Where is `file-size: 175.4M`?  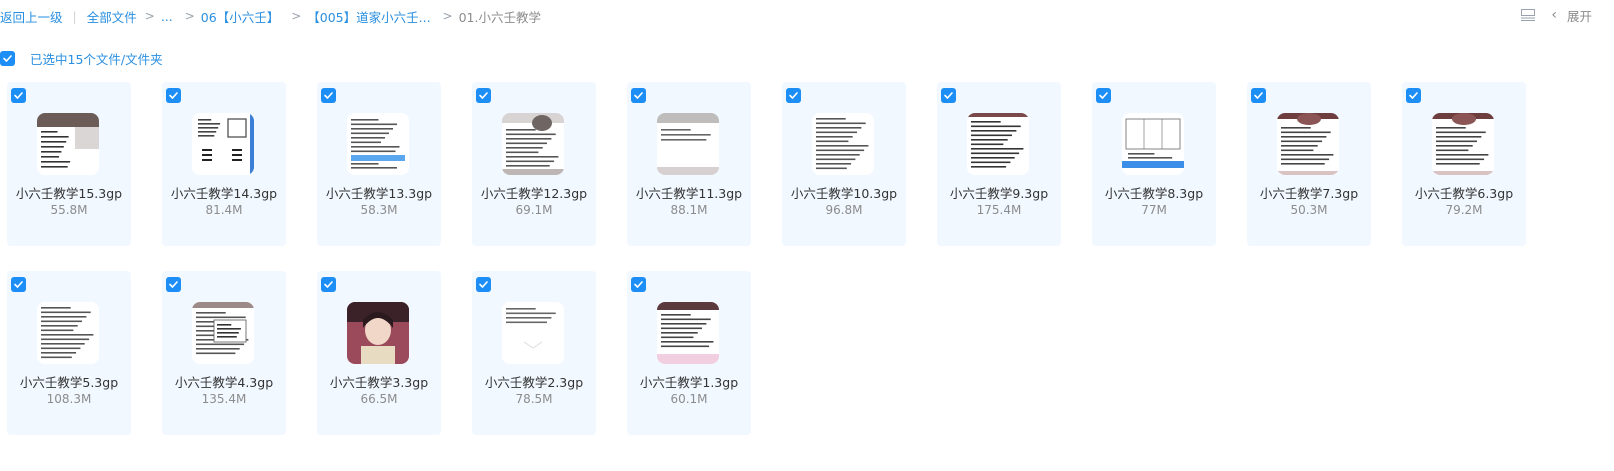 file-size: 175.4M is located at coordinates (999, 210).